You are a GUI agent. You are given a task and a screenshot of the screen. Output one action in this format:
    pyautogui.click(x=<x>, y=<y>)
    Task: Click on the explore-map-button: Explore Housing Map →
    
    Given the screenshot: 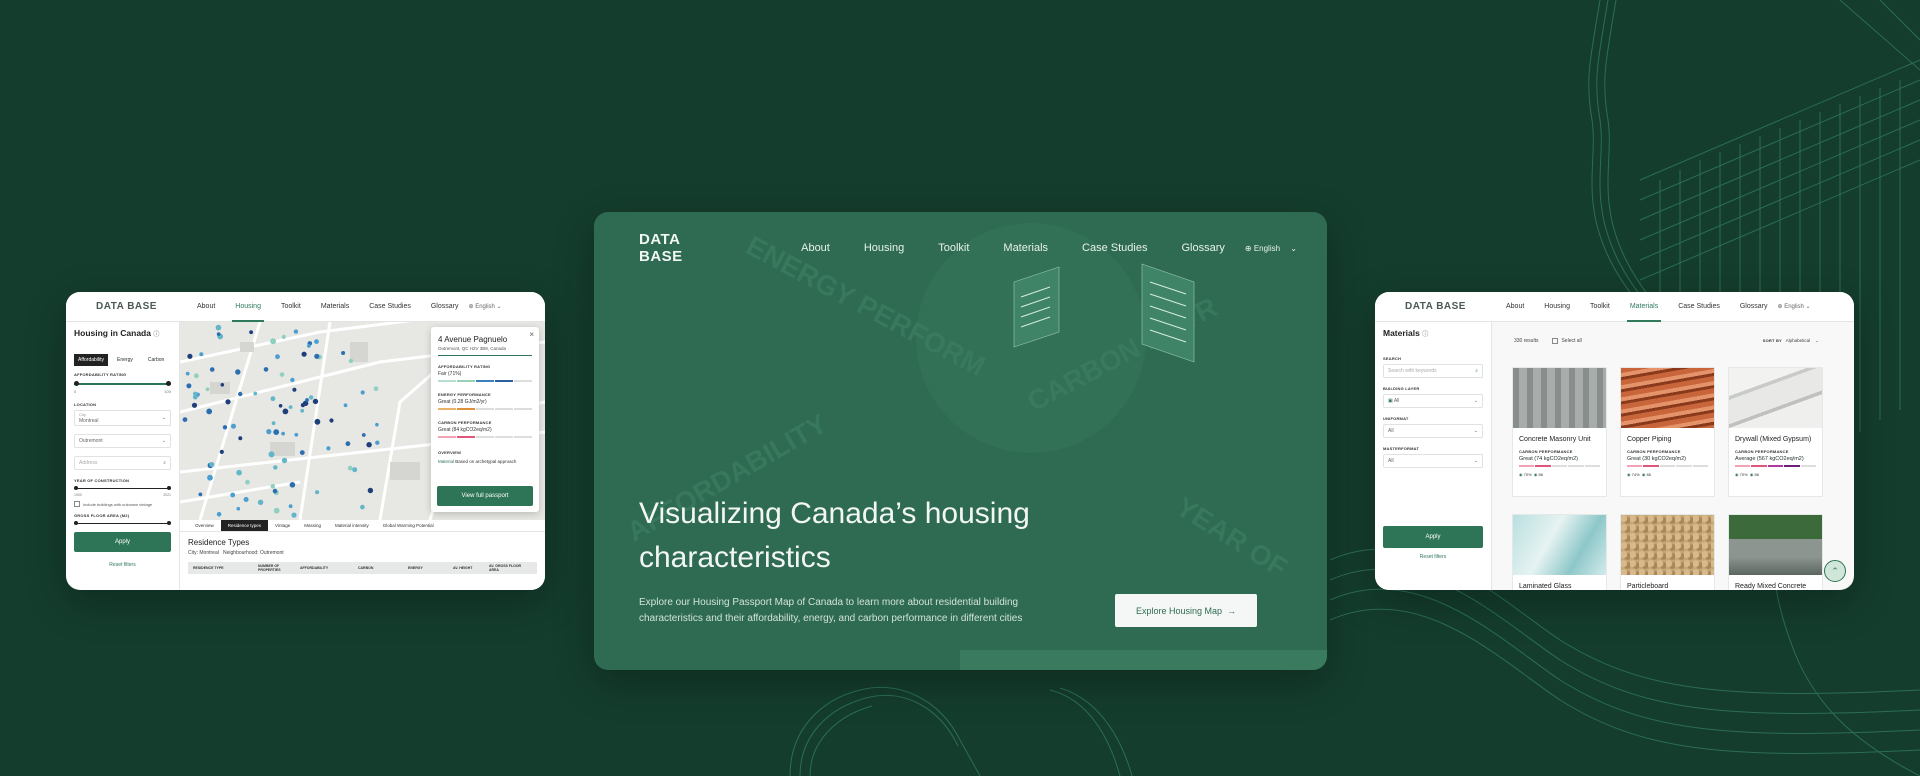 What is the action you would take?
    pyautogui.click(x=1186, y=610)
    